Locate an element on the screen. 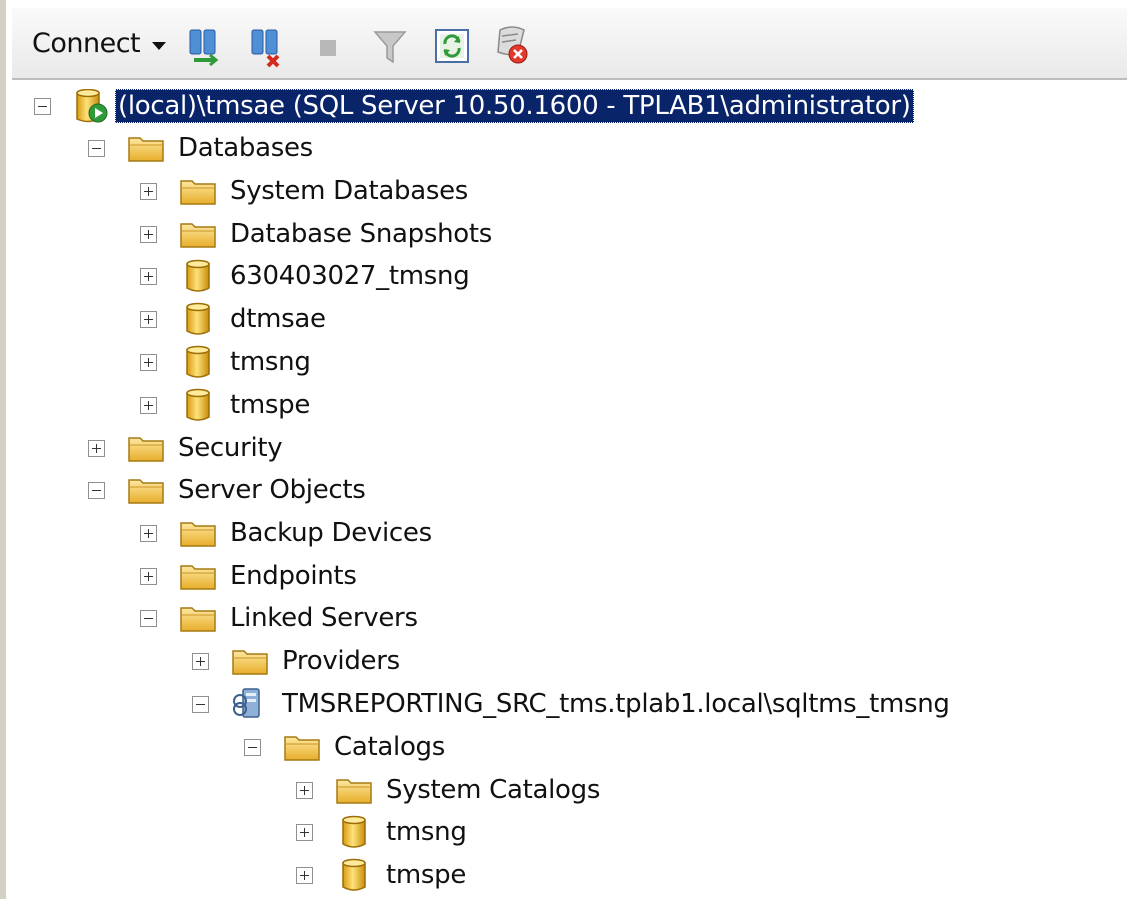 This screenshot has height=899, width=1127. tree-node-label: Providers is located at coordinates (341, 661).